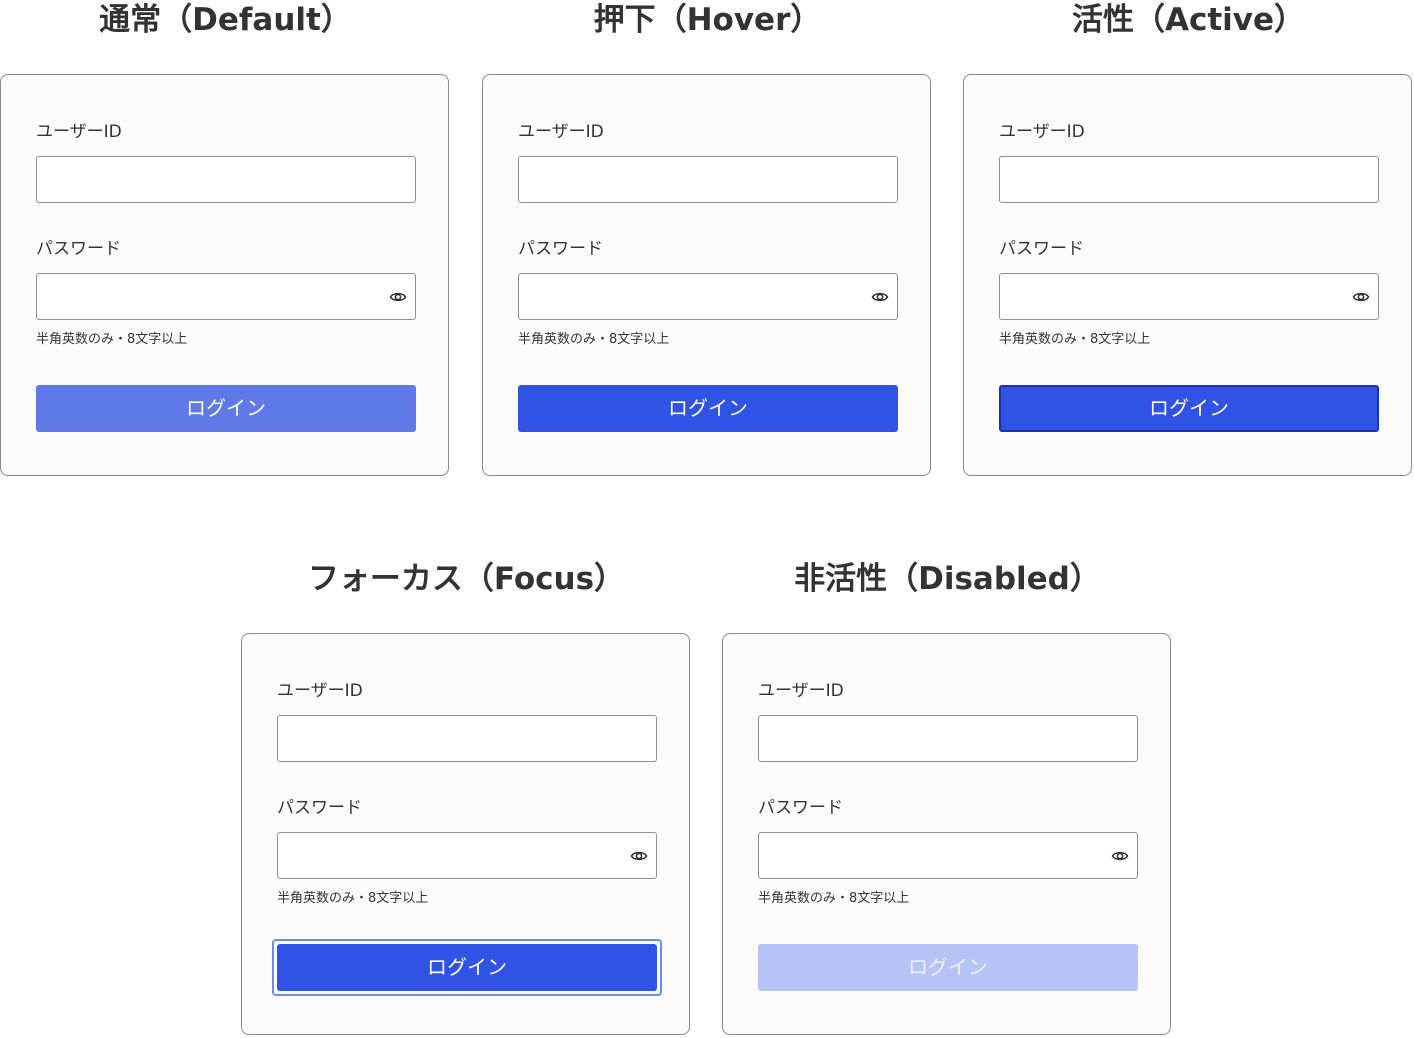 This screenshot has height=1038, width=1414. Describe the element at coordinates (948, 967) in the screenshot. I see `login-button-disabled: ログイン` at that location.